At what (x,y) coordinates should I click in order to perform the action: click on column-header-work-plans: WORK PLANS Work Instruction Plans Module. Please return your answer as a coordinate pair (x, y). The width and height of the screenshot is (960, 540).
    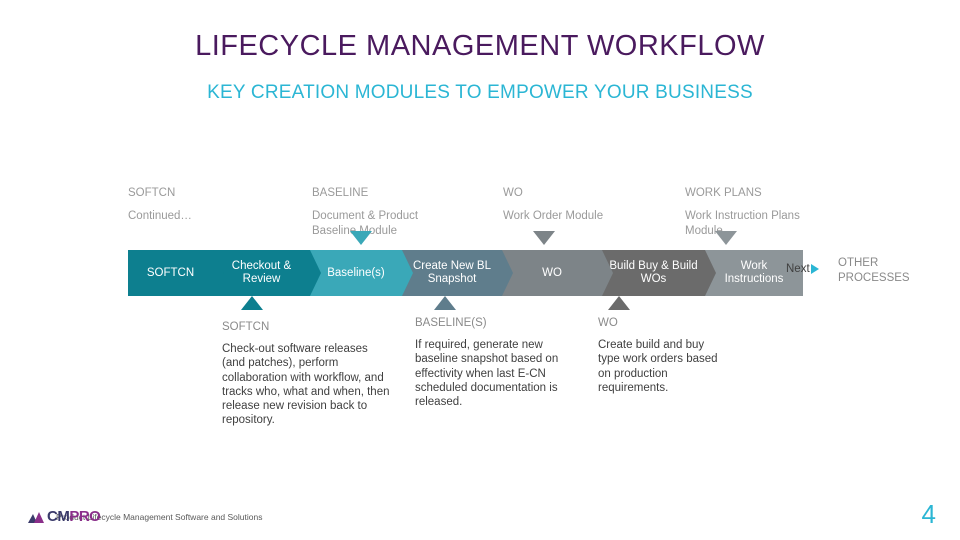
    Looking at the image, I should click on (745, 212).